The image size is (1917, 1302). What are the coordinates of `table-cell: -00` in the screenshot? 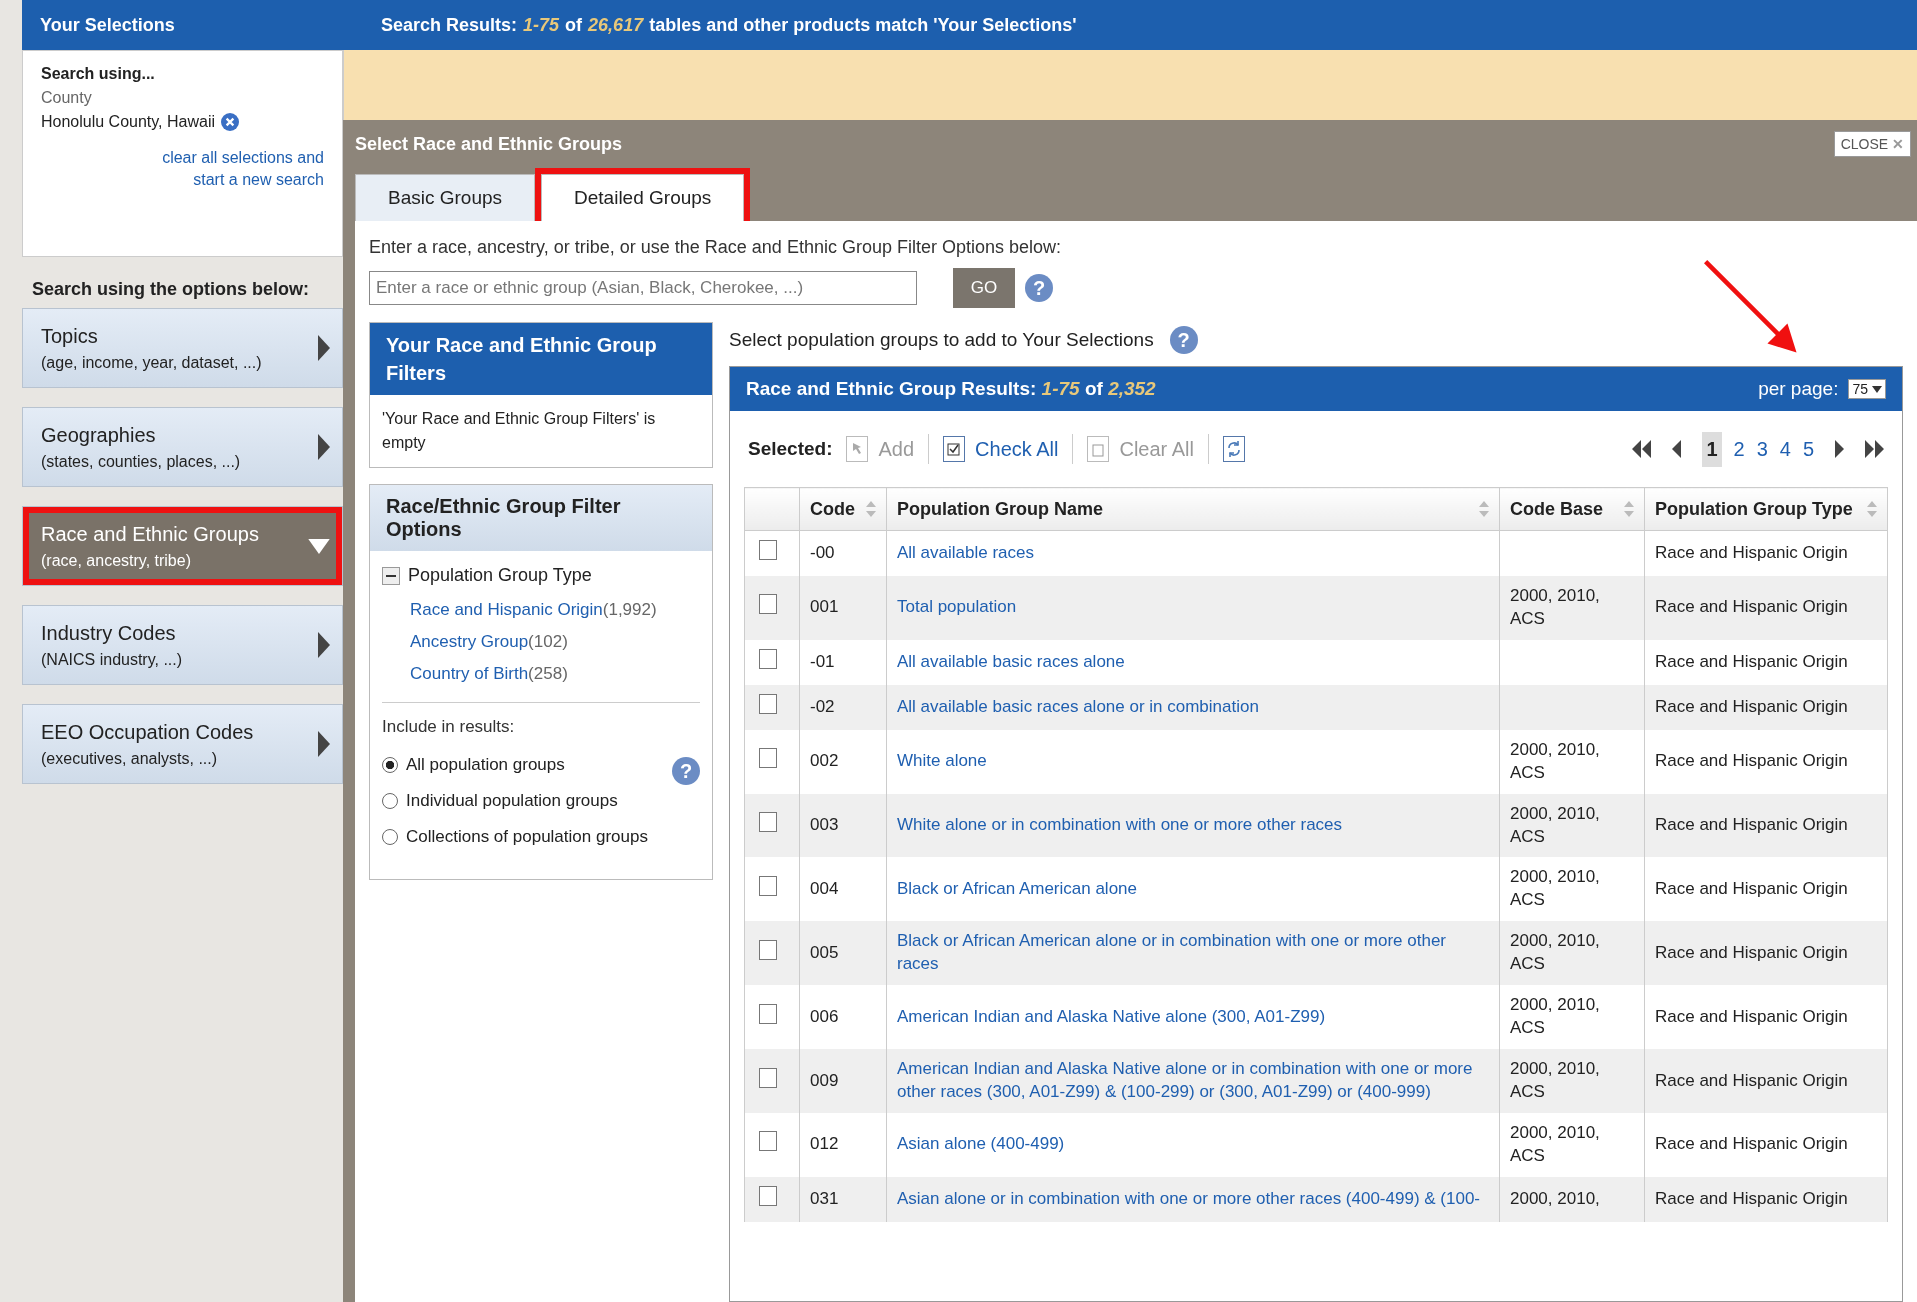 It's located at (843, 553).